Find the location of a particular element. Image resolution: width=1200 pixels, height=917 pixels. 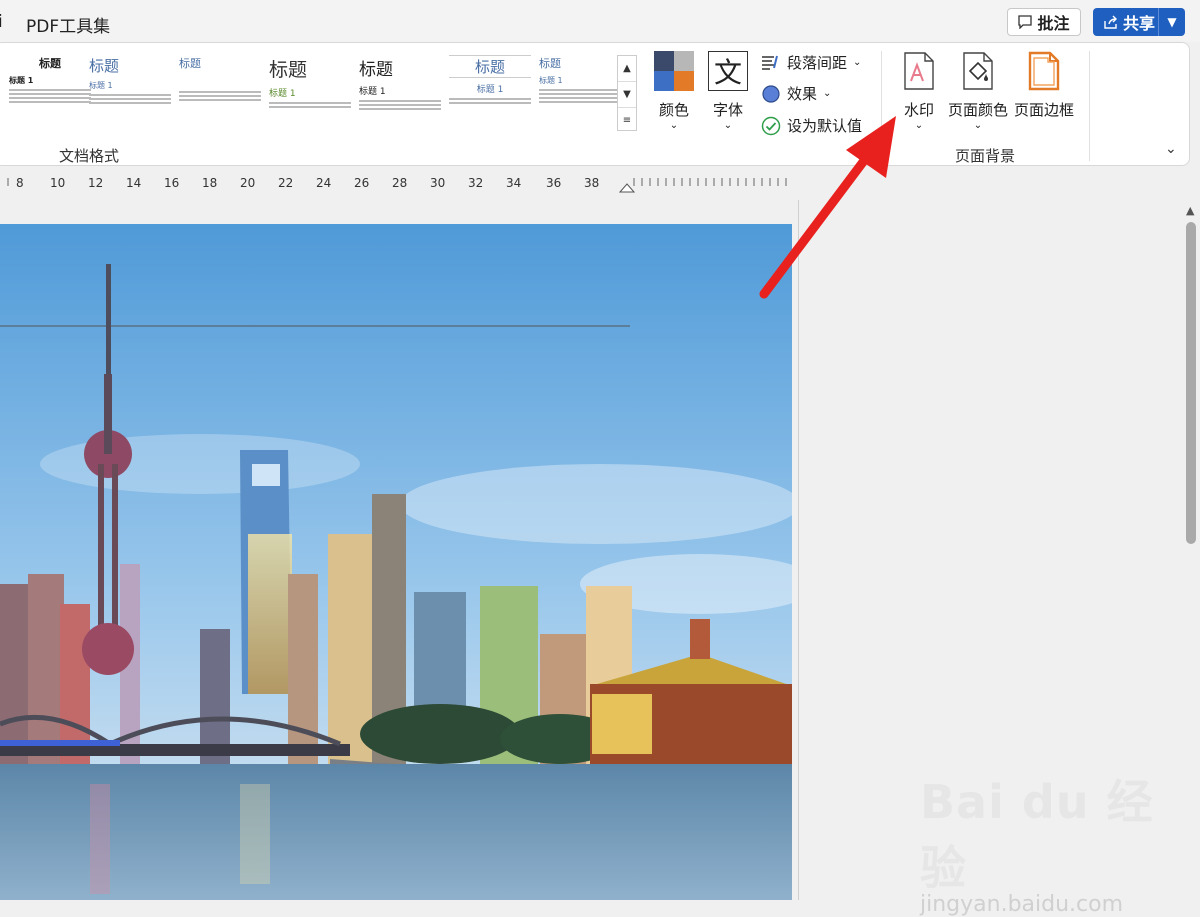

watermark-url-text: jingyan.baidu.com is located at coordinates (1022, 904).